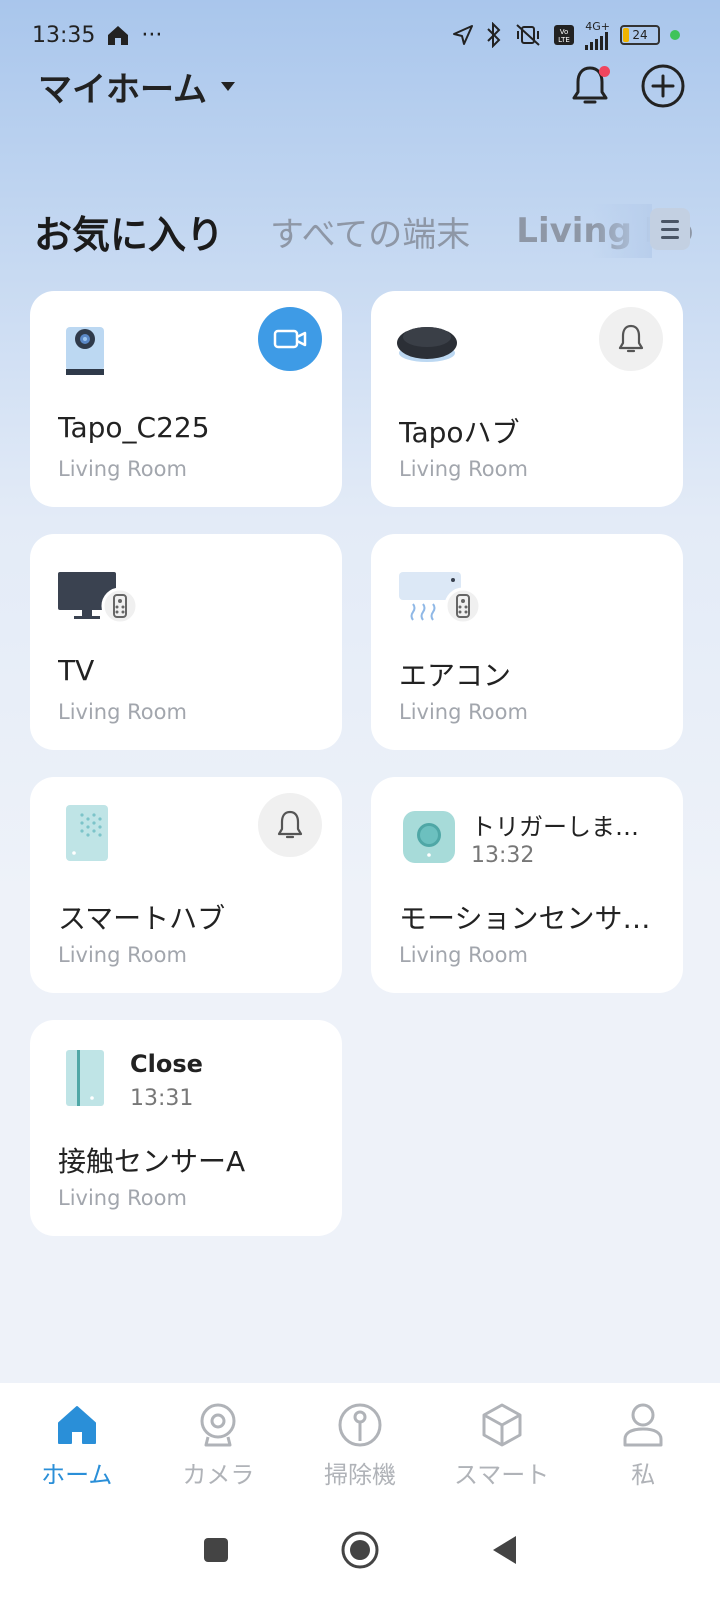 The height and width of the screenshot is (1600, 720). Describe the element at coordinates (216, 1550) in the screenshot. I see `recents-button` at that location.